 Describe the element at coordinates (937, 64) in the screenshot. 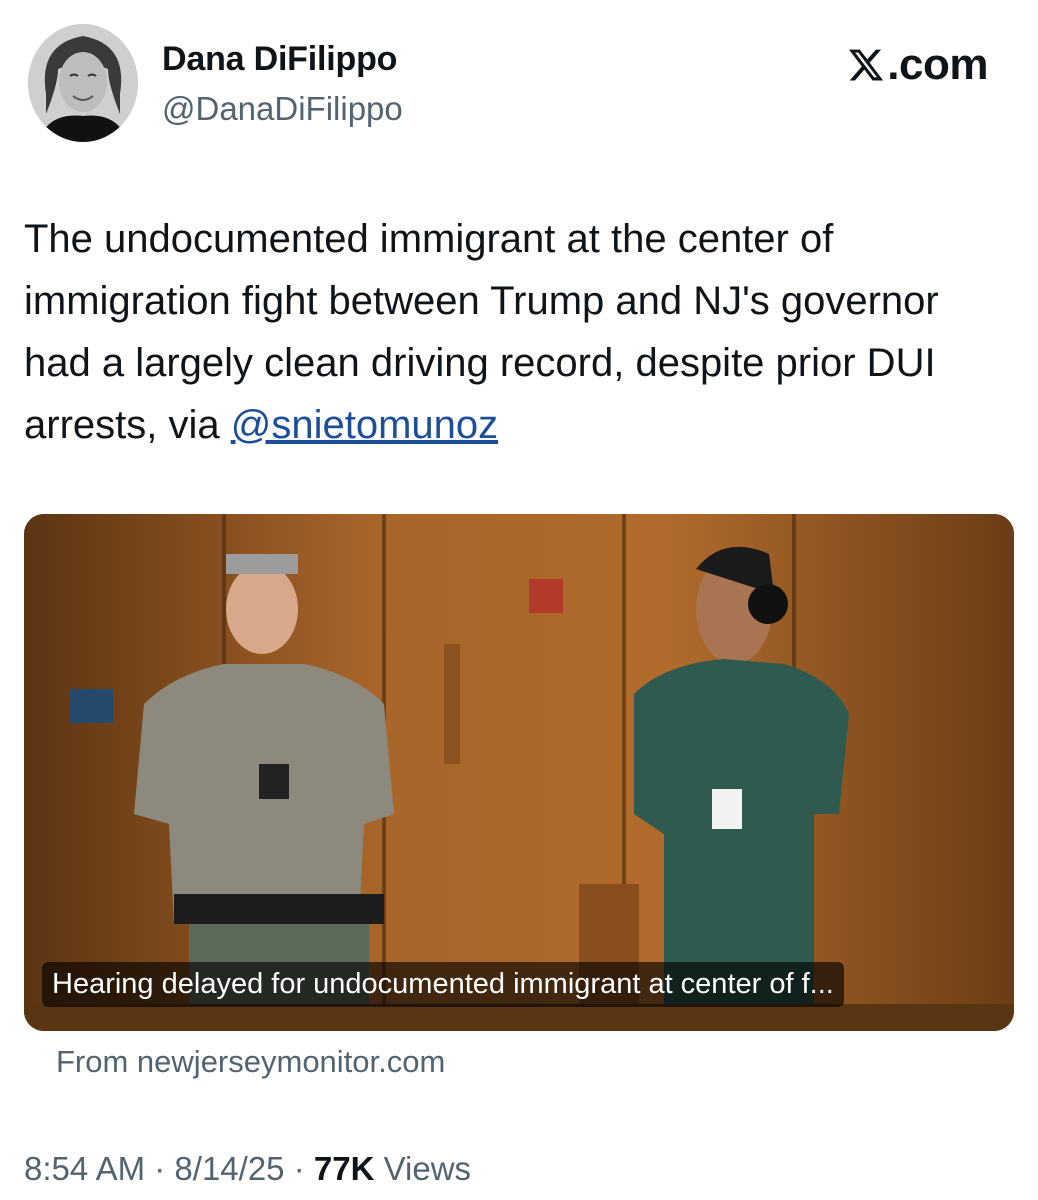

I see `brand-domain: .com` at that location.